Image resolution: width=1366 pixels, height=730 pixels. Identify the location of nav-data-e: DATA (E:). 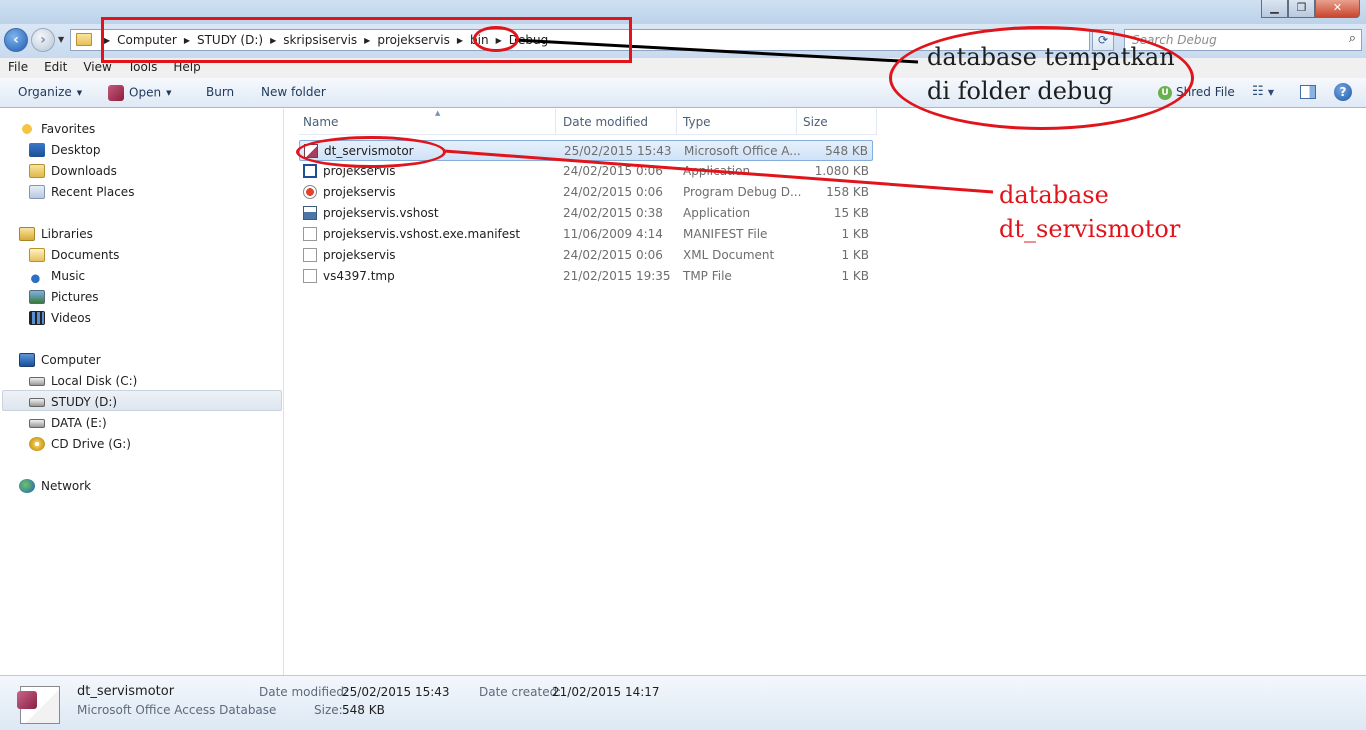
(68, 423).